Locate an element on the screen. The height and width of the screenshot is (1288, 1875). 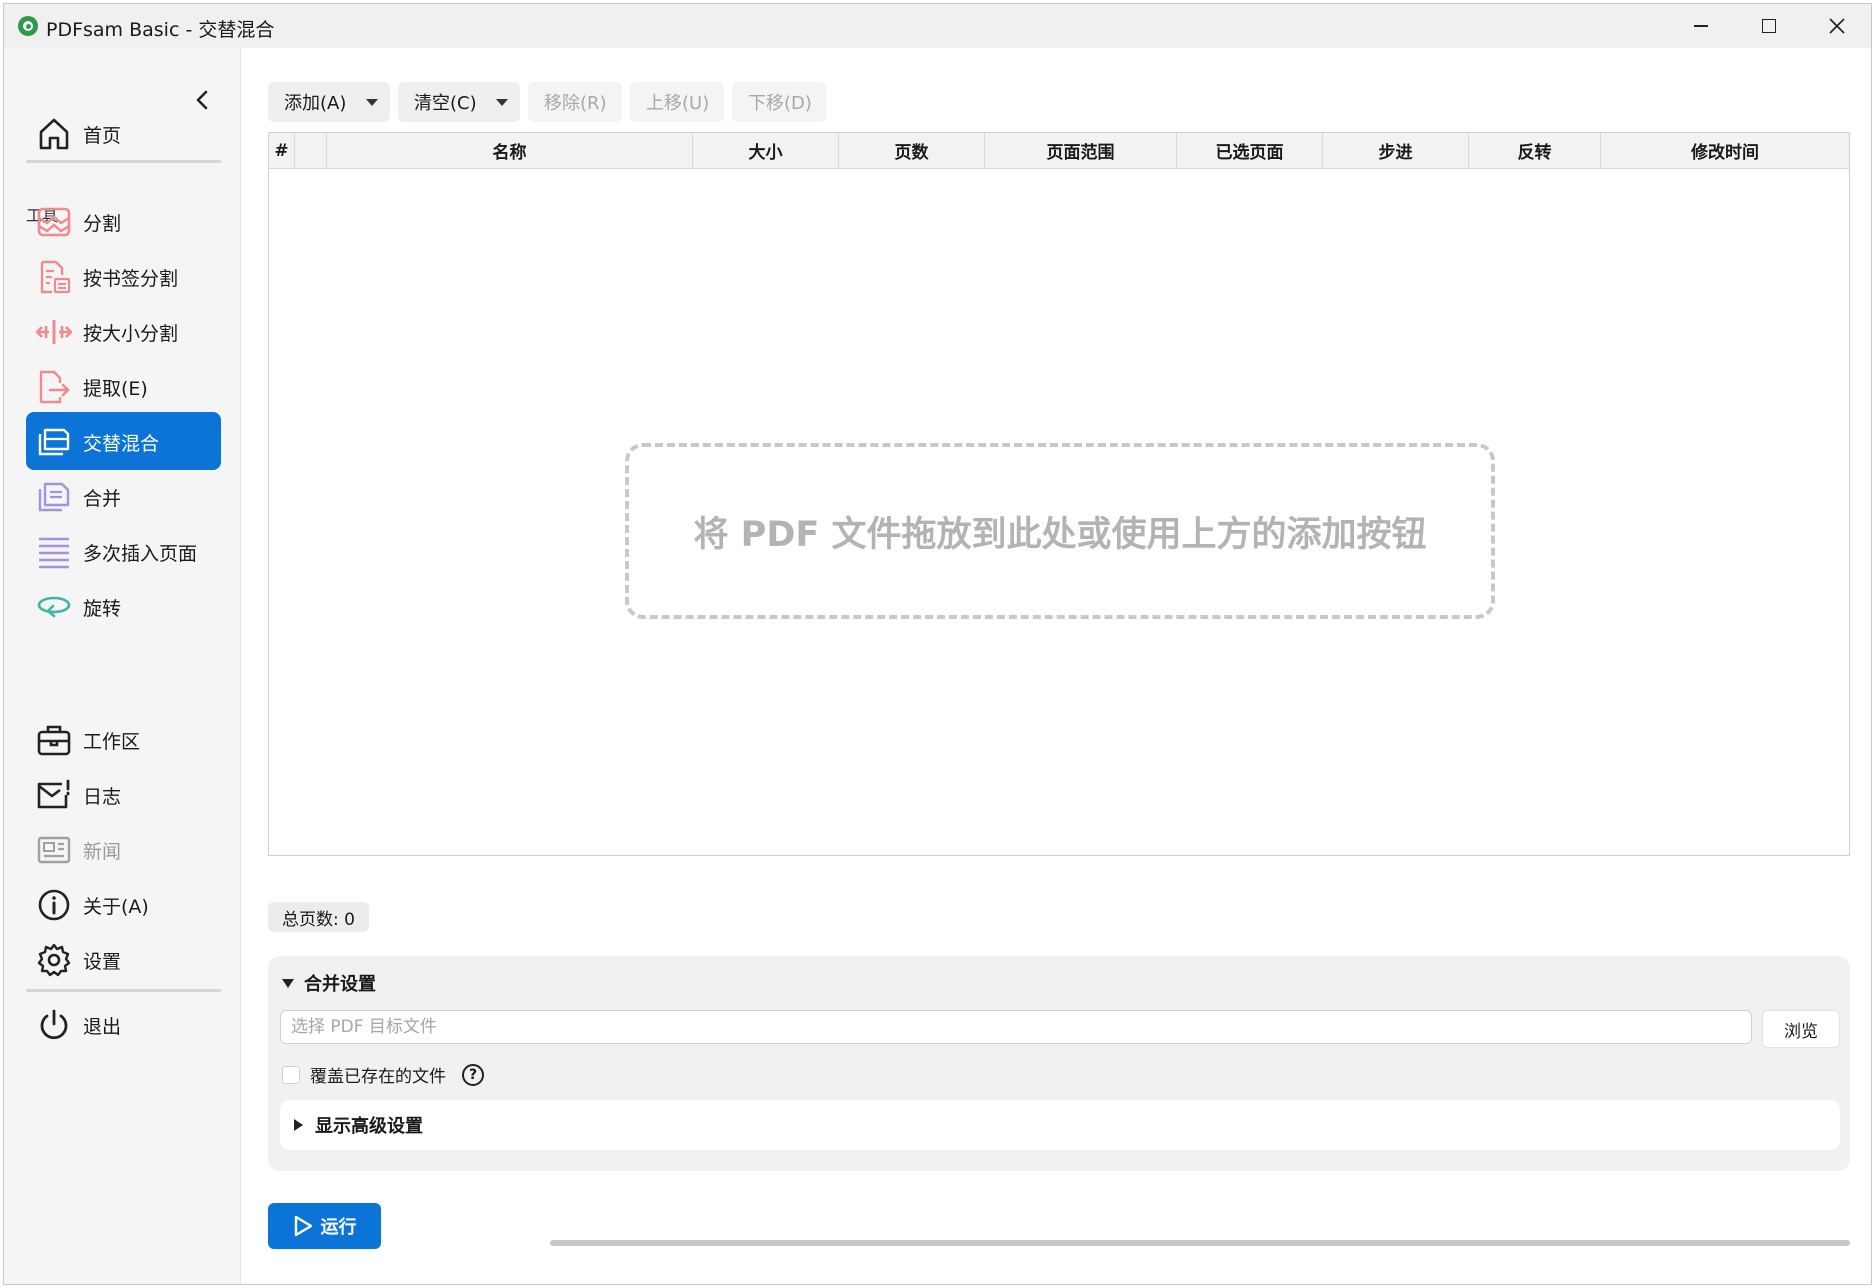
sidebar-item-label: 关于(A) is located at coordinates (116, 907).